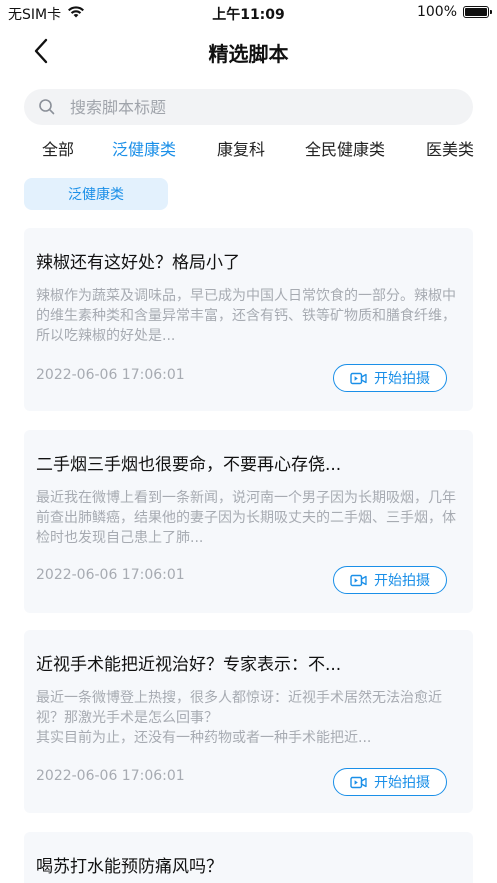 The width and height of the screenshot is (497, 883). Describe the element at coordinates (450, 148) in the screenshot. I see `tab-medical-aesthetics: 医美类` at that location.